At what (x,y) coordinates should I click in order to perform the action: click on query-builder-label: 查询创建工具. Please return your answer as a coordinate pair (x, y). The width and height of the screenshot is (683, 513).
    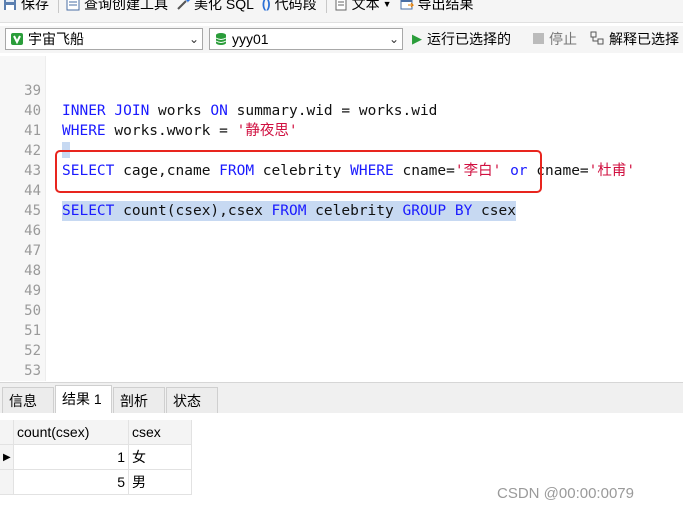
    Looking at the image, I should click on (126, 6).